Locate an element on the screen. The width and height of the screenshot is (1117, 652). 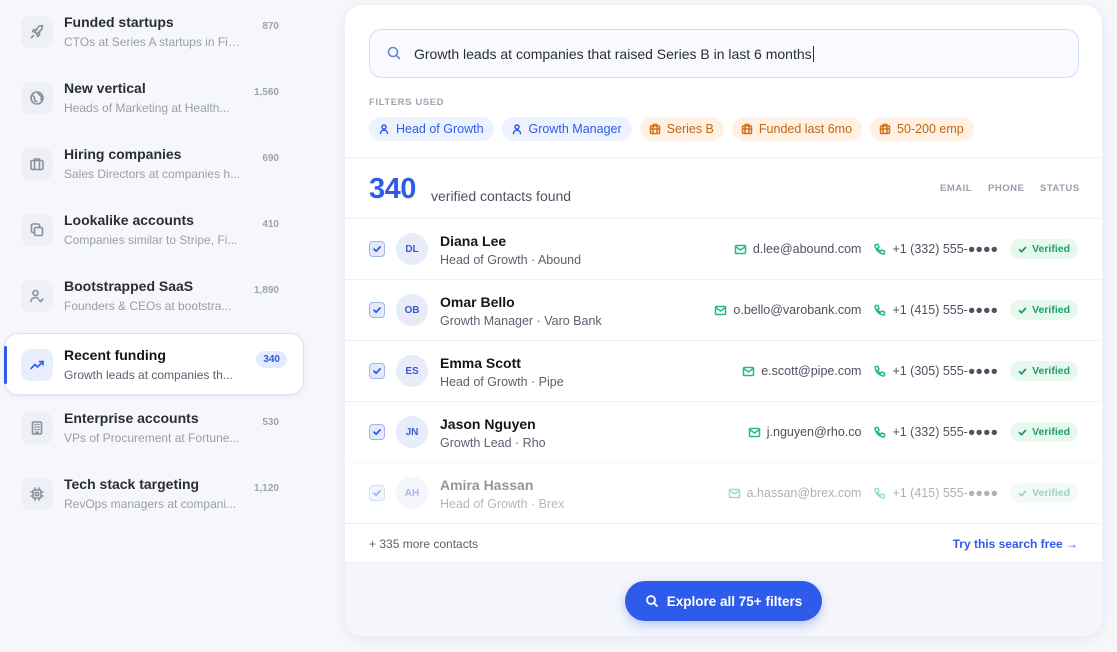
contact-email: d.lee@abound.com is located at coordinates (798, 249).